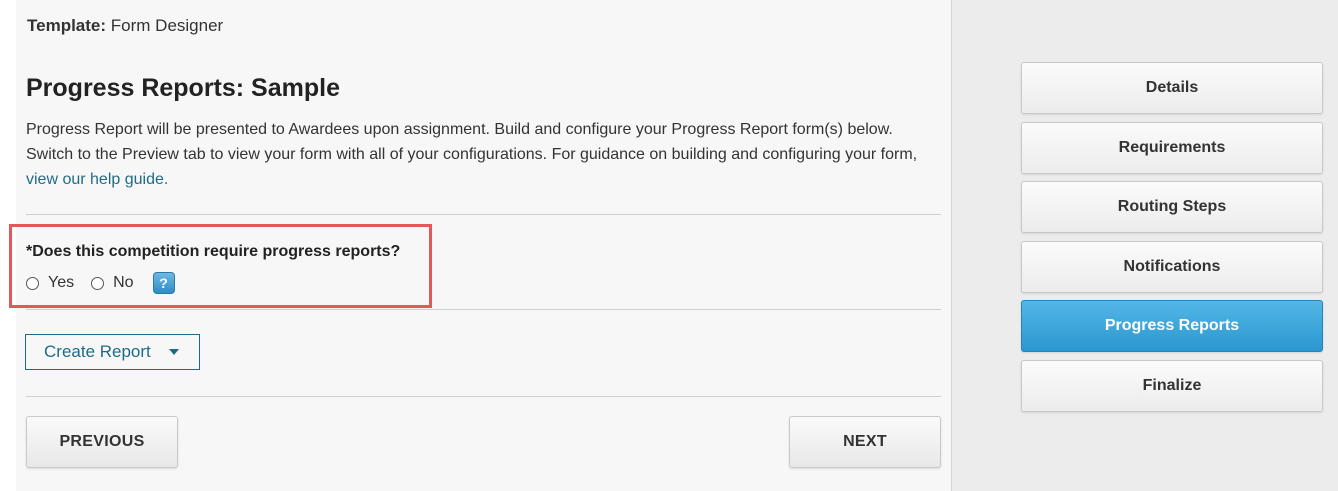  Describe the element at coordinates (1172, 88) in the screenshot. I see `sidebar-item-details: Details` at that location.